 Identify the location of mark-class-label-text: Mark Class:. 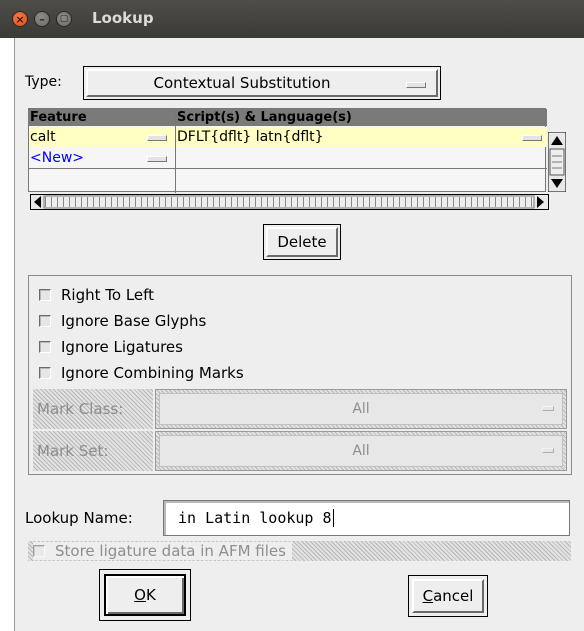
(80, 409).